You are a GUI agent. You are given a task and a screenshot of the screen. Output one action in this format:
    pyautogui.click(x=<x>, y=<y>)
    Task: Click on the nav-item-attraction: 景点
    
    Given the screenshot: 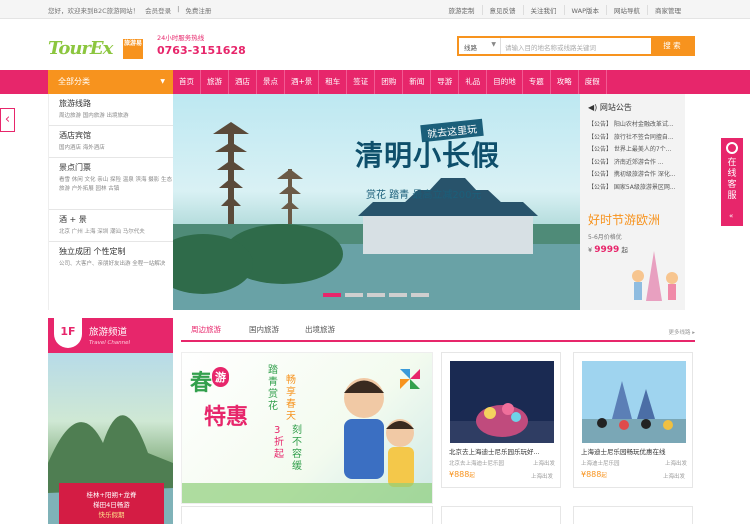 What is the action you would take?
    pyautogui.click(x=271, y=82)
    